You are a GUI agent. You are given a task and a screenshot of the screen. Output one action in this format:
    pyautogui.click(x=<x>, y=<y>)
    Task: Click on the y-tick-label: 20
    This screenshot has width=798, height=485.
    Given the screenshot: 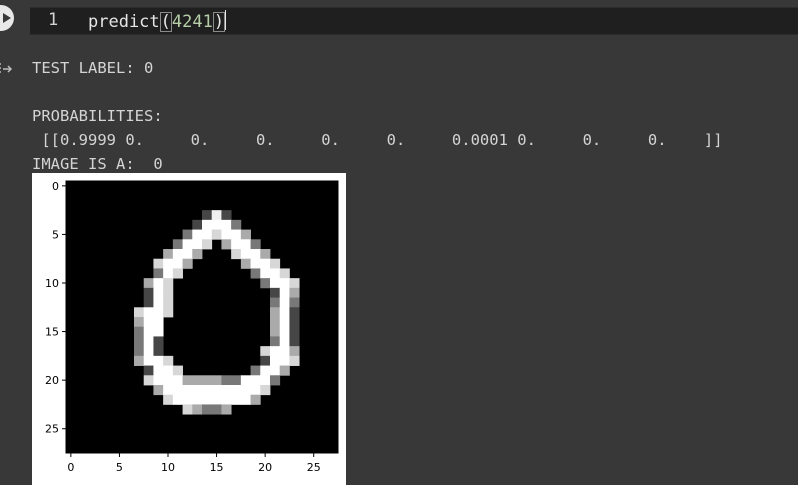 What is the action you would take?
    pyautogui.click(x=52, y=380)
    